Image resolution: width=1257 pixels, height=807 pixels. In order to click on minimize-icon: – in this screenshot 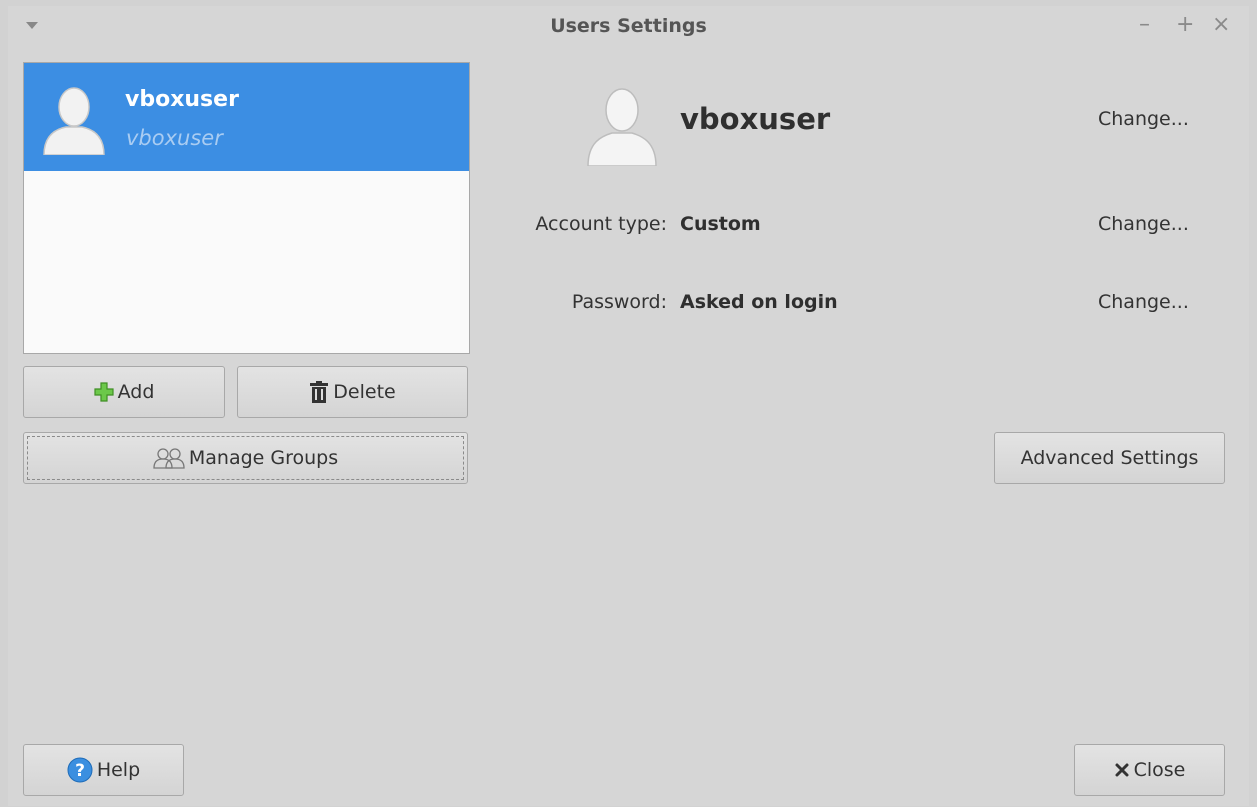, I will do `click(1144, 24)`.